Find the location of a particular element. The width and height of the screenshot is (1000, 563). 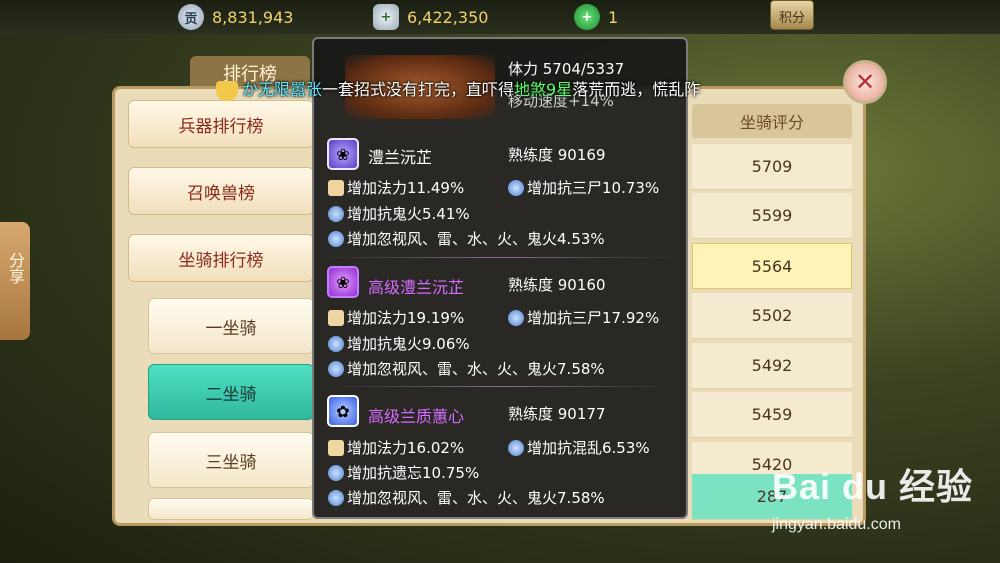

jade-resource: + 1 is located at coordinates (596, 17).